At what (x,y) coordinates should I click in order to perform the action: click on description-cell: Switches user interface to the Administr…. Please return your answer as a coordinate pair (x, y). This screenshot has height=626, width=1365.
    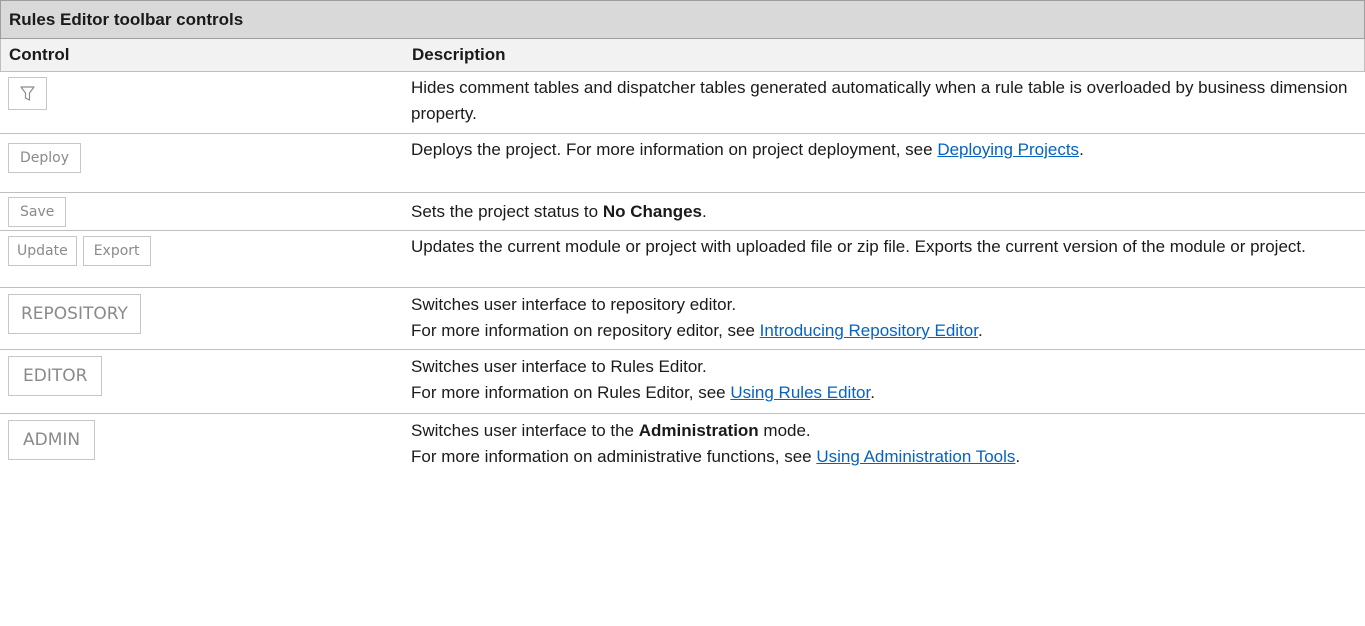
    Looking at the image, I should click on (882, 445).